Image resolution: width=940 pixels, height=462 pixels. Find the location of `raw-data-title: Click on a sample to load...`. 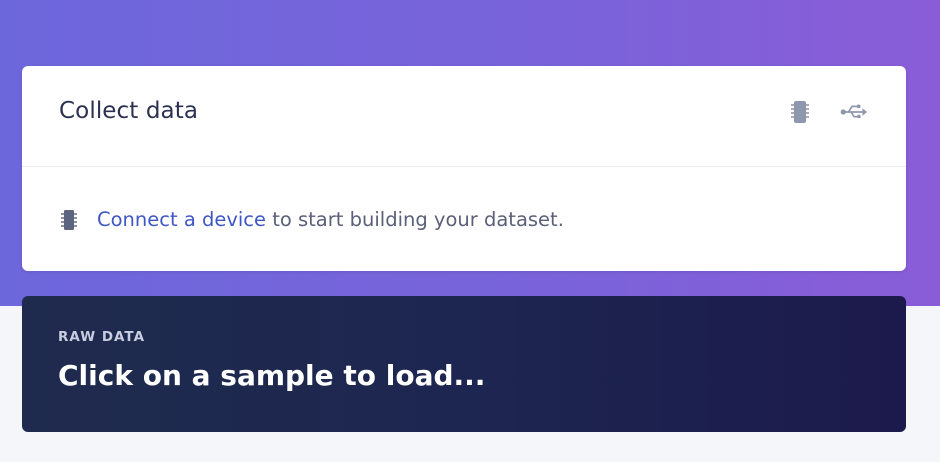

raw-data-title: Click on a sample to load... is located at coordinates (272, 375).